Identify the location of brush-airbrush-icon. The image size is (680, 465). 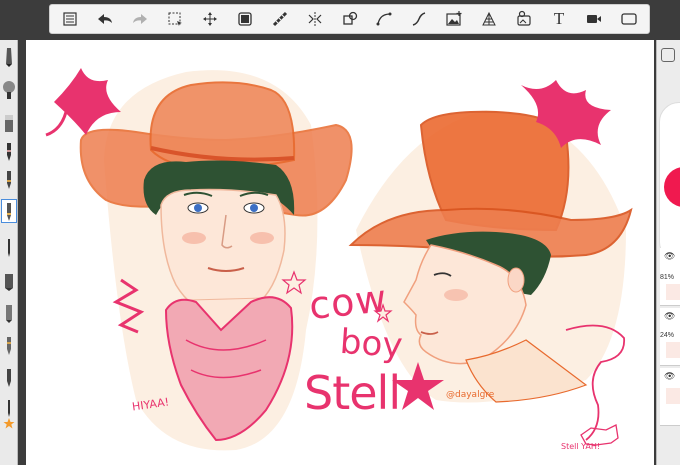
(9, 89).